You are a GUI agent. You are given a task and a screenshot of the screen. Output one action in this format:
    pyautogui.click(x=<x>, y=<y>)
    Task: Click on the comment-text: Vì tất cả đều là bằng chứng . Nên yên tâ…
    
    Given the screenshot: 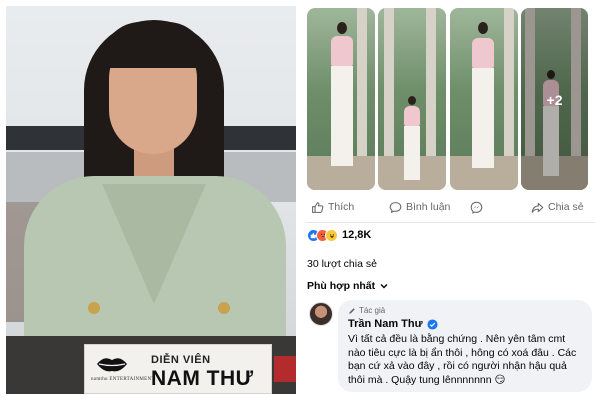 What is the action you would take?
    pyautogui.click(x=462, y=359)
    